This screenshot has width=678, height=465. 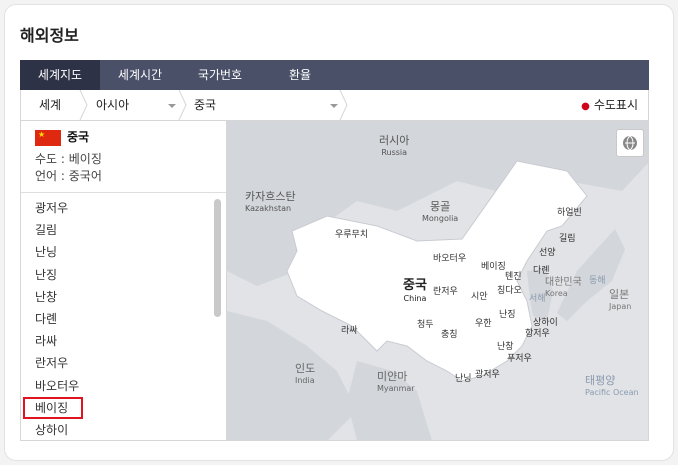 What do you see at coordinates (487, 373) in the screenshot?
I see `city-marker: 광저우` at bounding box center [487, 373].